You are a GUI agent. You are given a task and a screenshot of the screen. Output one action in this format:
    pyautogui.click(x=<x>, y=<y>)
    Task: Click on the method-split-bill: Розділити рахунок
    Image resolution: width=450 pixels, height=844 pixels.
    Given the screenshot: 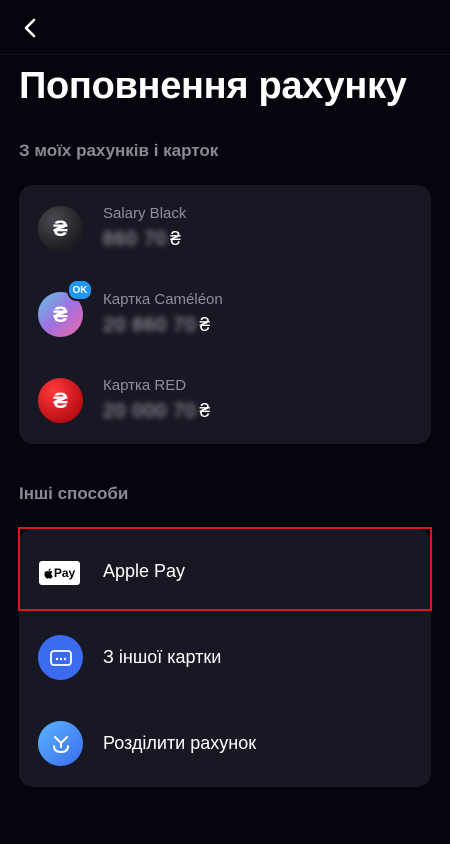 What is the action you would take?
    pyautogui.click(x=225, y=744)
    